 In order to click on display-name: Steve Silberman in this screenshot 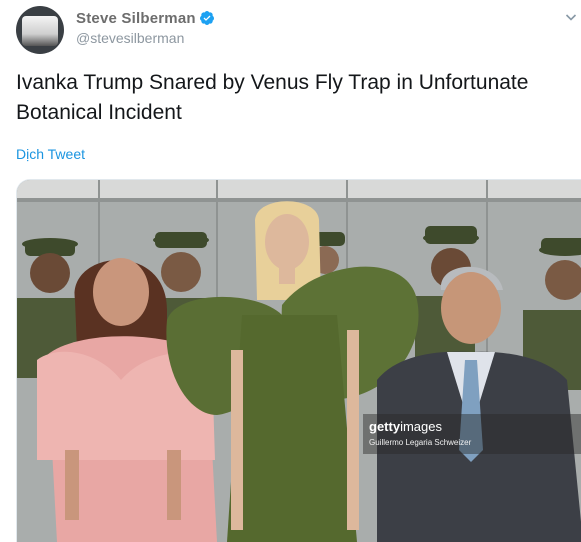, I will do `click(136, 18)`.